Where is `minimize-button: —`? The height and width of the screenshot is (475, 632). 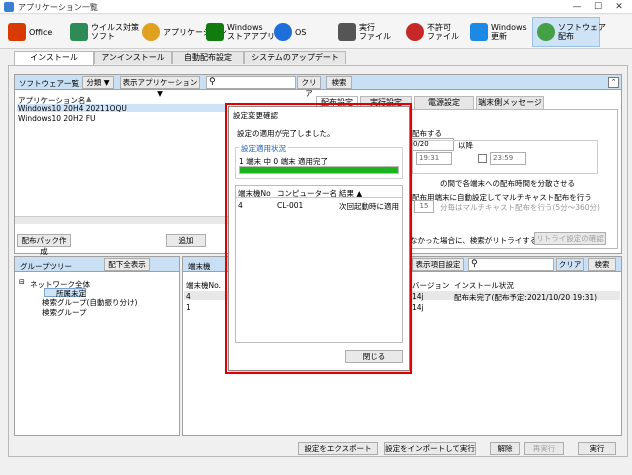
minimize-button: — is located at coordinates (577, 7).